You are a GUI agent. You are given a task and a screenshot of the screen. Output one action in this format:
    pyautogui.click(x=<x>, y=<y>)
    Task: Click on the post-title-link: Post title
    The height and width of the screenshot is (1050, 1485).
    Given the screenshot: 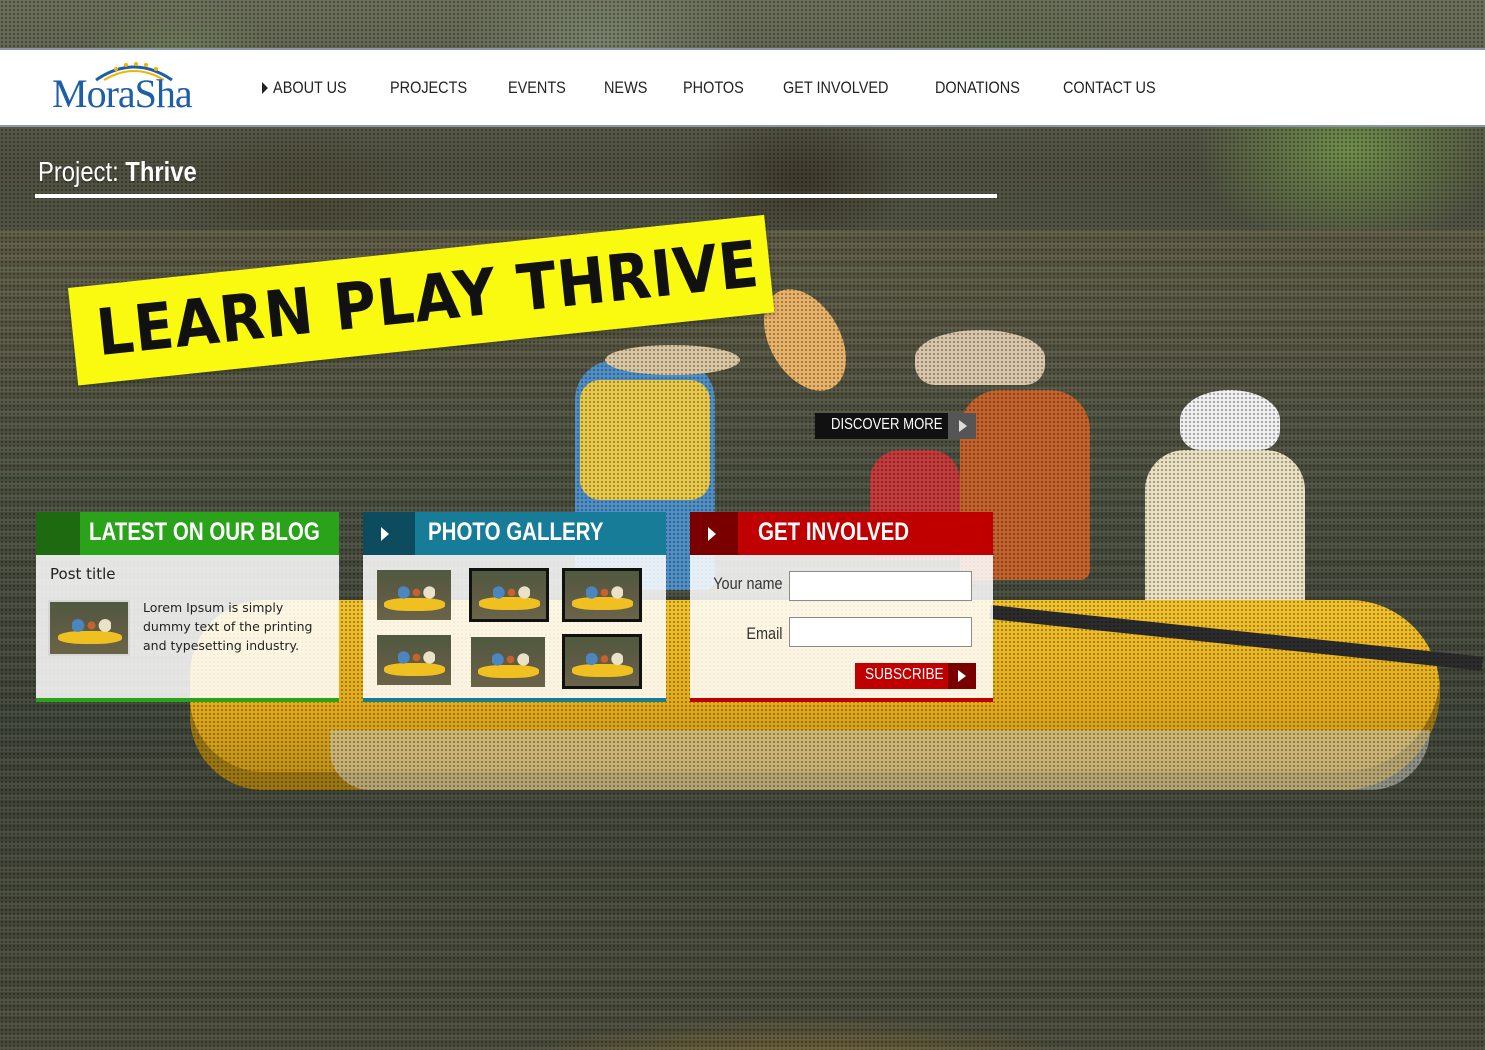 What is the action you would take?
    pyautogui.click(x=82, y=574)
    